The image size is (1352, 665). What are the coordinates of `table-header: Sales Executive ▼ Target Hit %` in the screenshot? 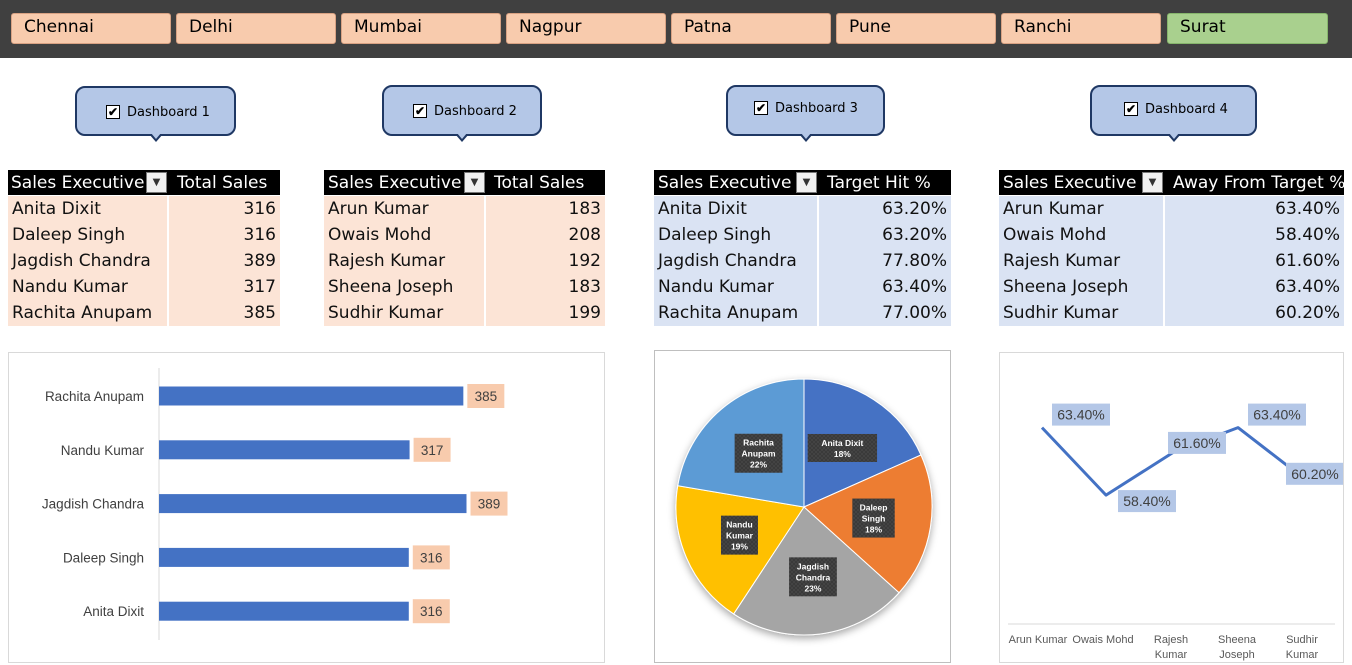 It's located at (802, 182).